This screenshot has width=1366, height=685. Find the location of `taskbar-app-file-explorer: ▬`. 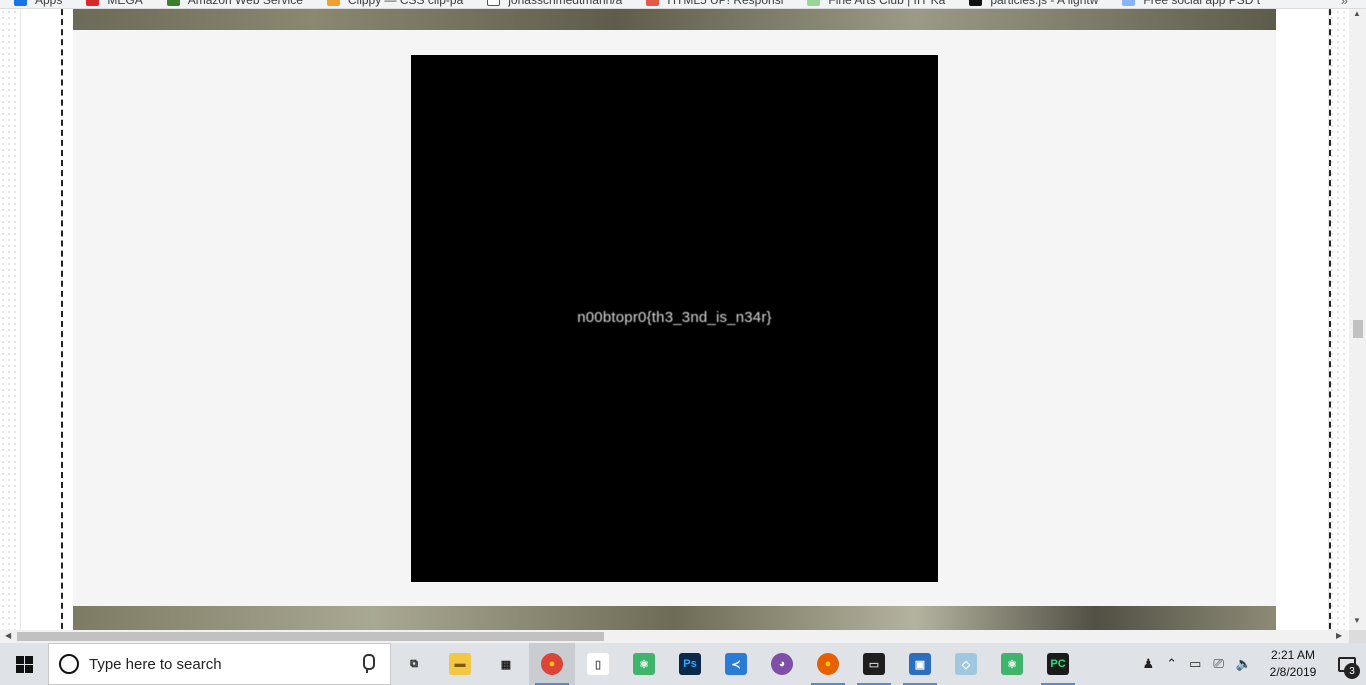

taskbar-app-file-explorer: ▬ is located at coordinates (460, 664).